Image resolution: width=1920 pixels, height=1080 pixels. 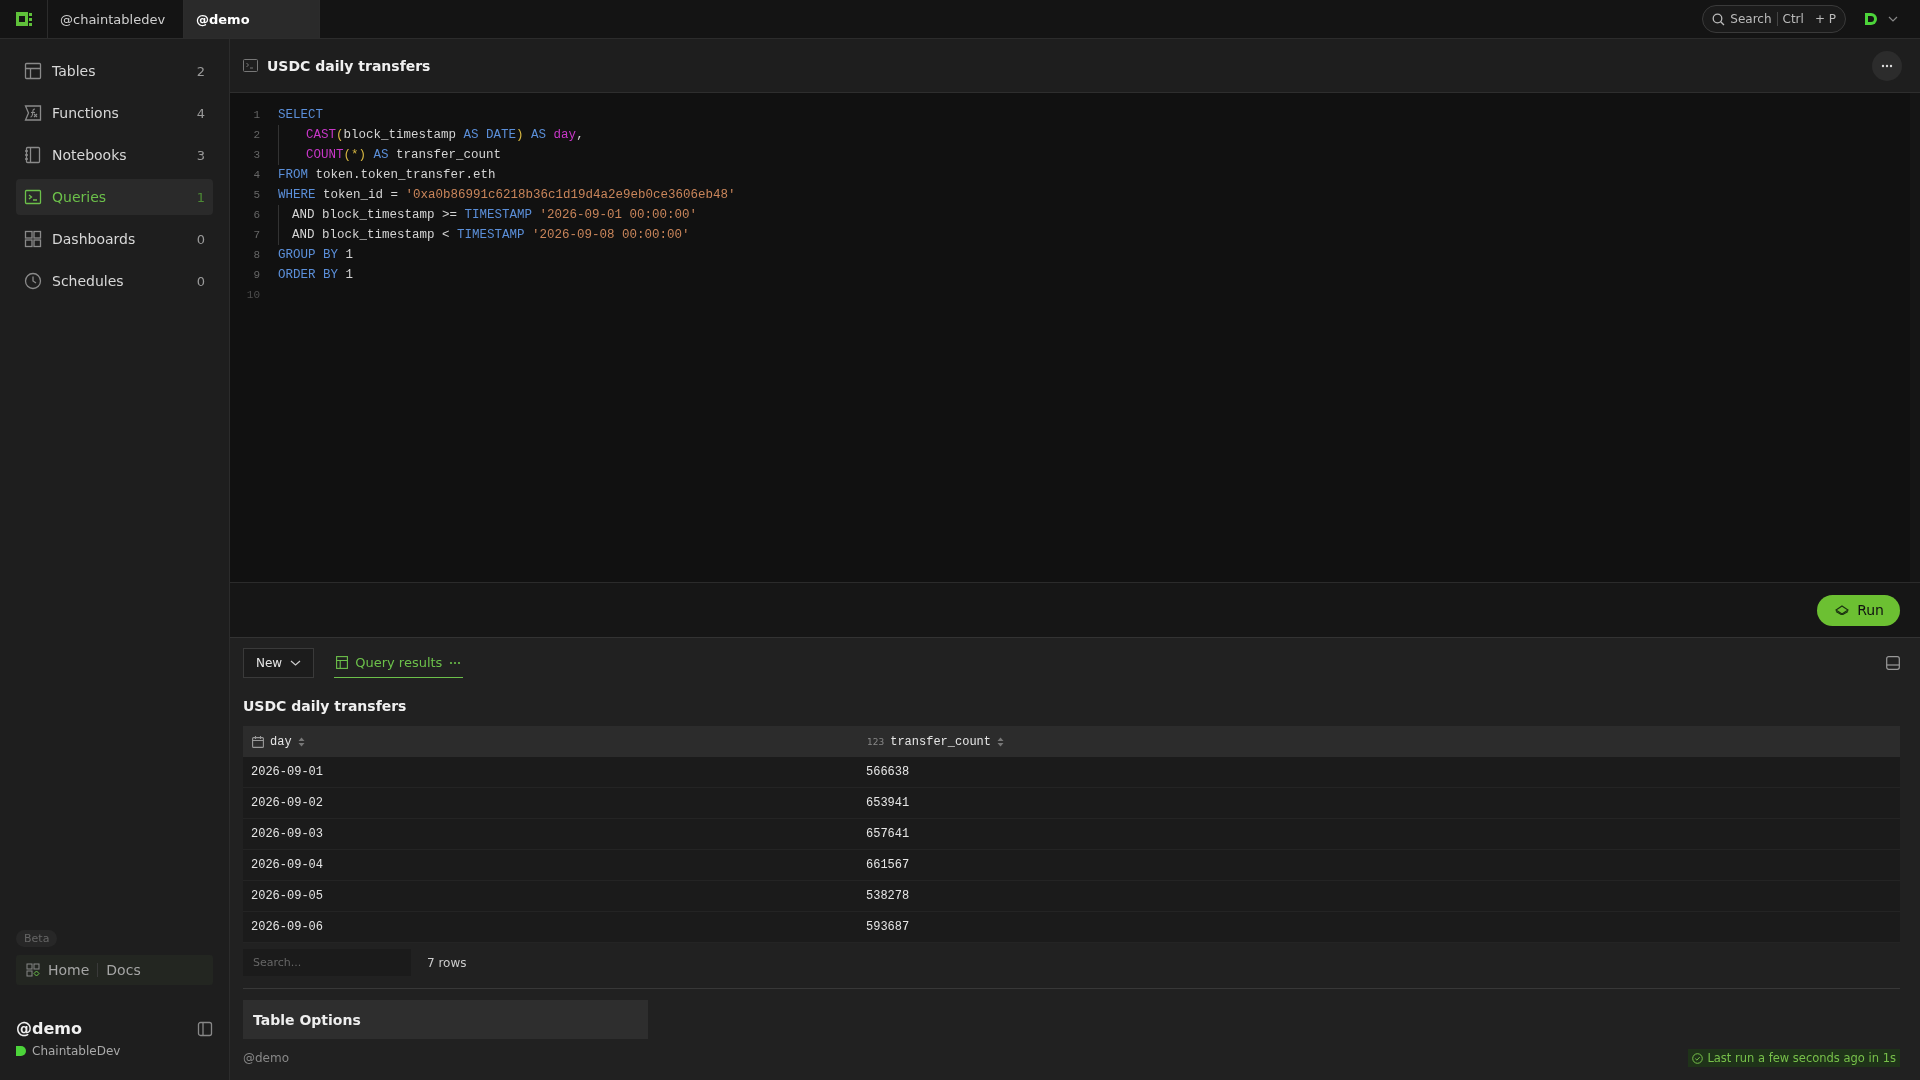 What do you see at coordinates (888, 896) in the screenshot?
I see `table-cell-text: 538278` at bounding box center [888, 896].